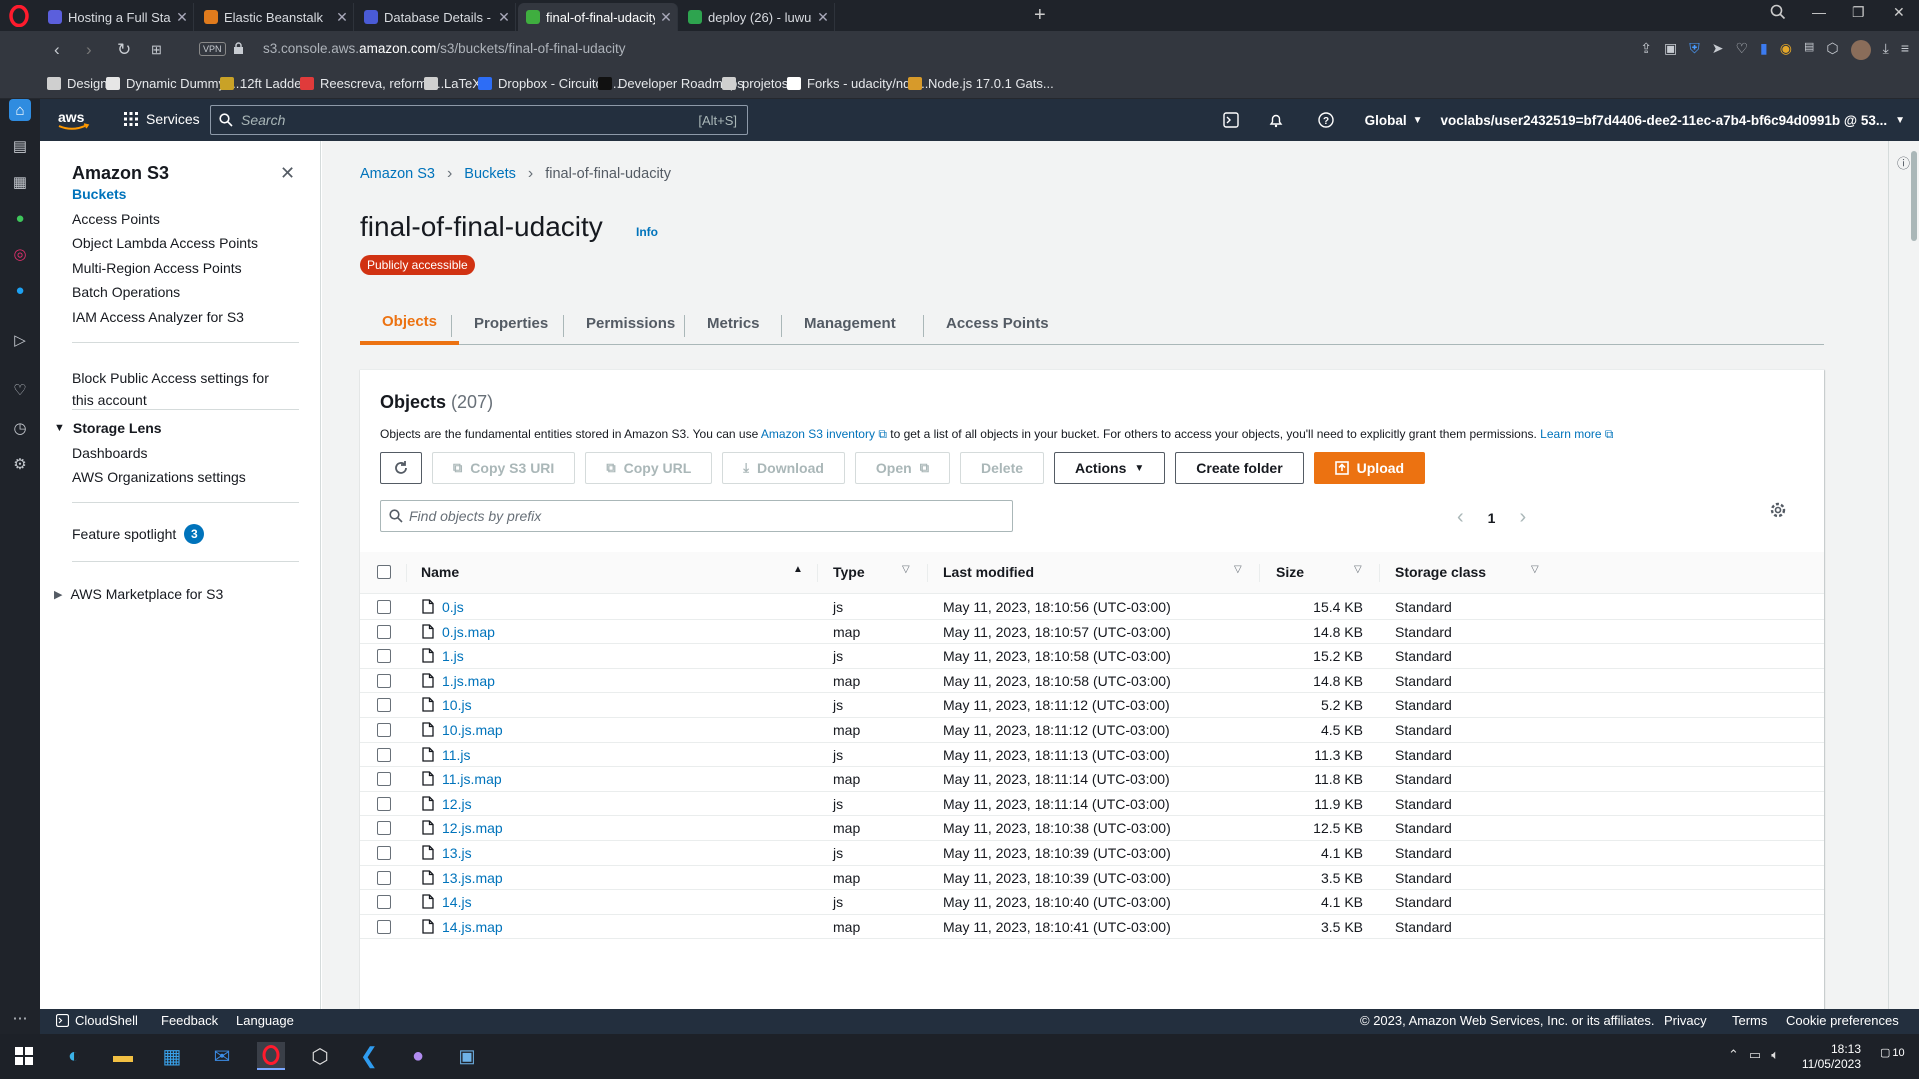  I want to click on object-name-link: 13.js.map, so click(472, 878).